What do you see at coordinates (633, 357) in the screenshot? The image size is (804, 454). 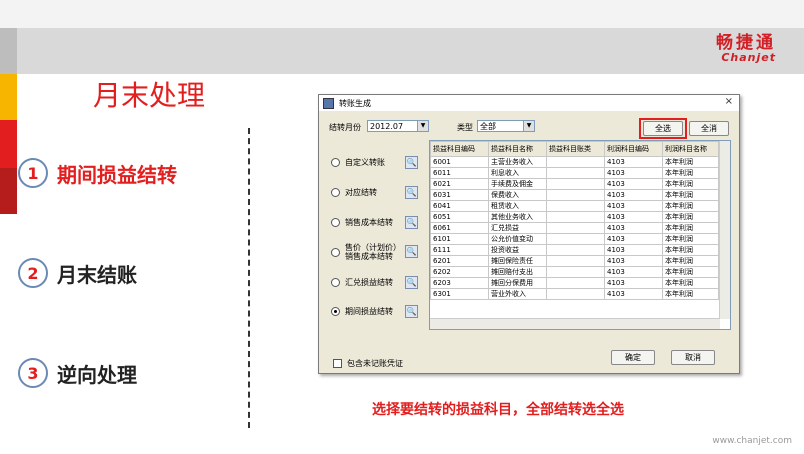 I see `ok-button: 确定` at bounding box center [633, 357].